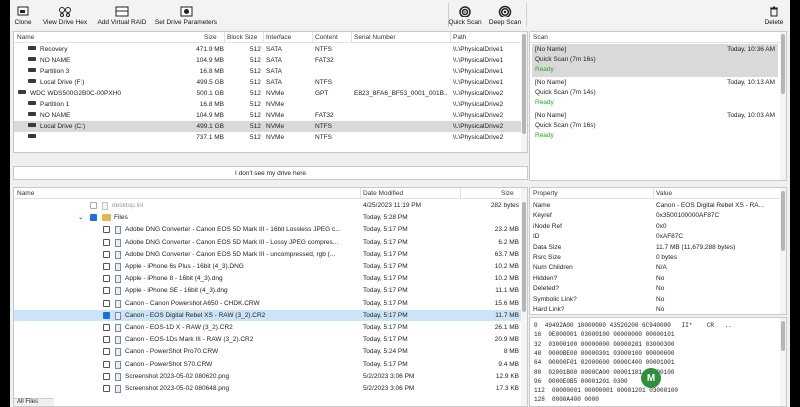 The width and height of the screenshot is (800, 407). Describe the element at coordinates (210, 37) in the screenshot. I see `col-size: Size` at that location.